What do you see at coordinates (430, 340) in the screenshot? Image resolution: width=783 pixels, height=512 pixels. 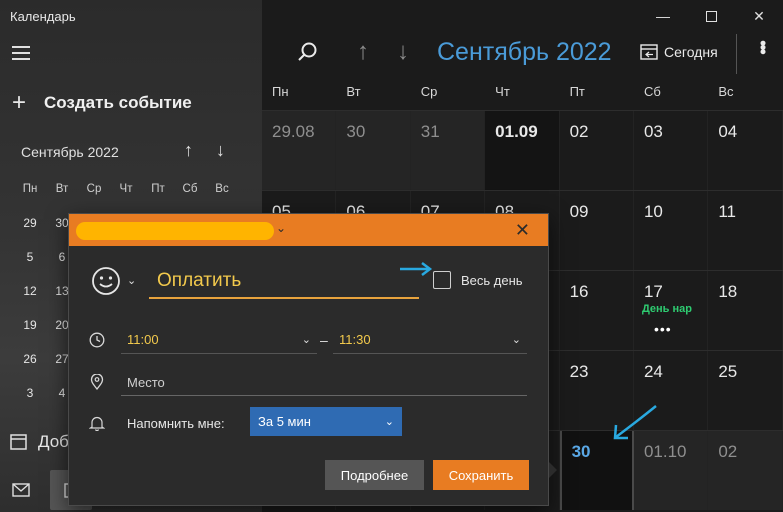 I see `end-time-select: 11:30 ⌄` at bounding box center [430, 340].